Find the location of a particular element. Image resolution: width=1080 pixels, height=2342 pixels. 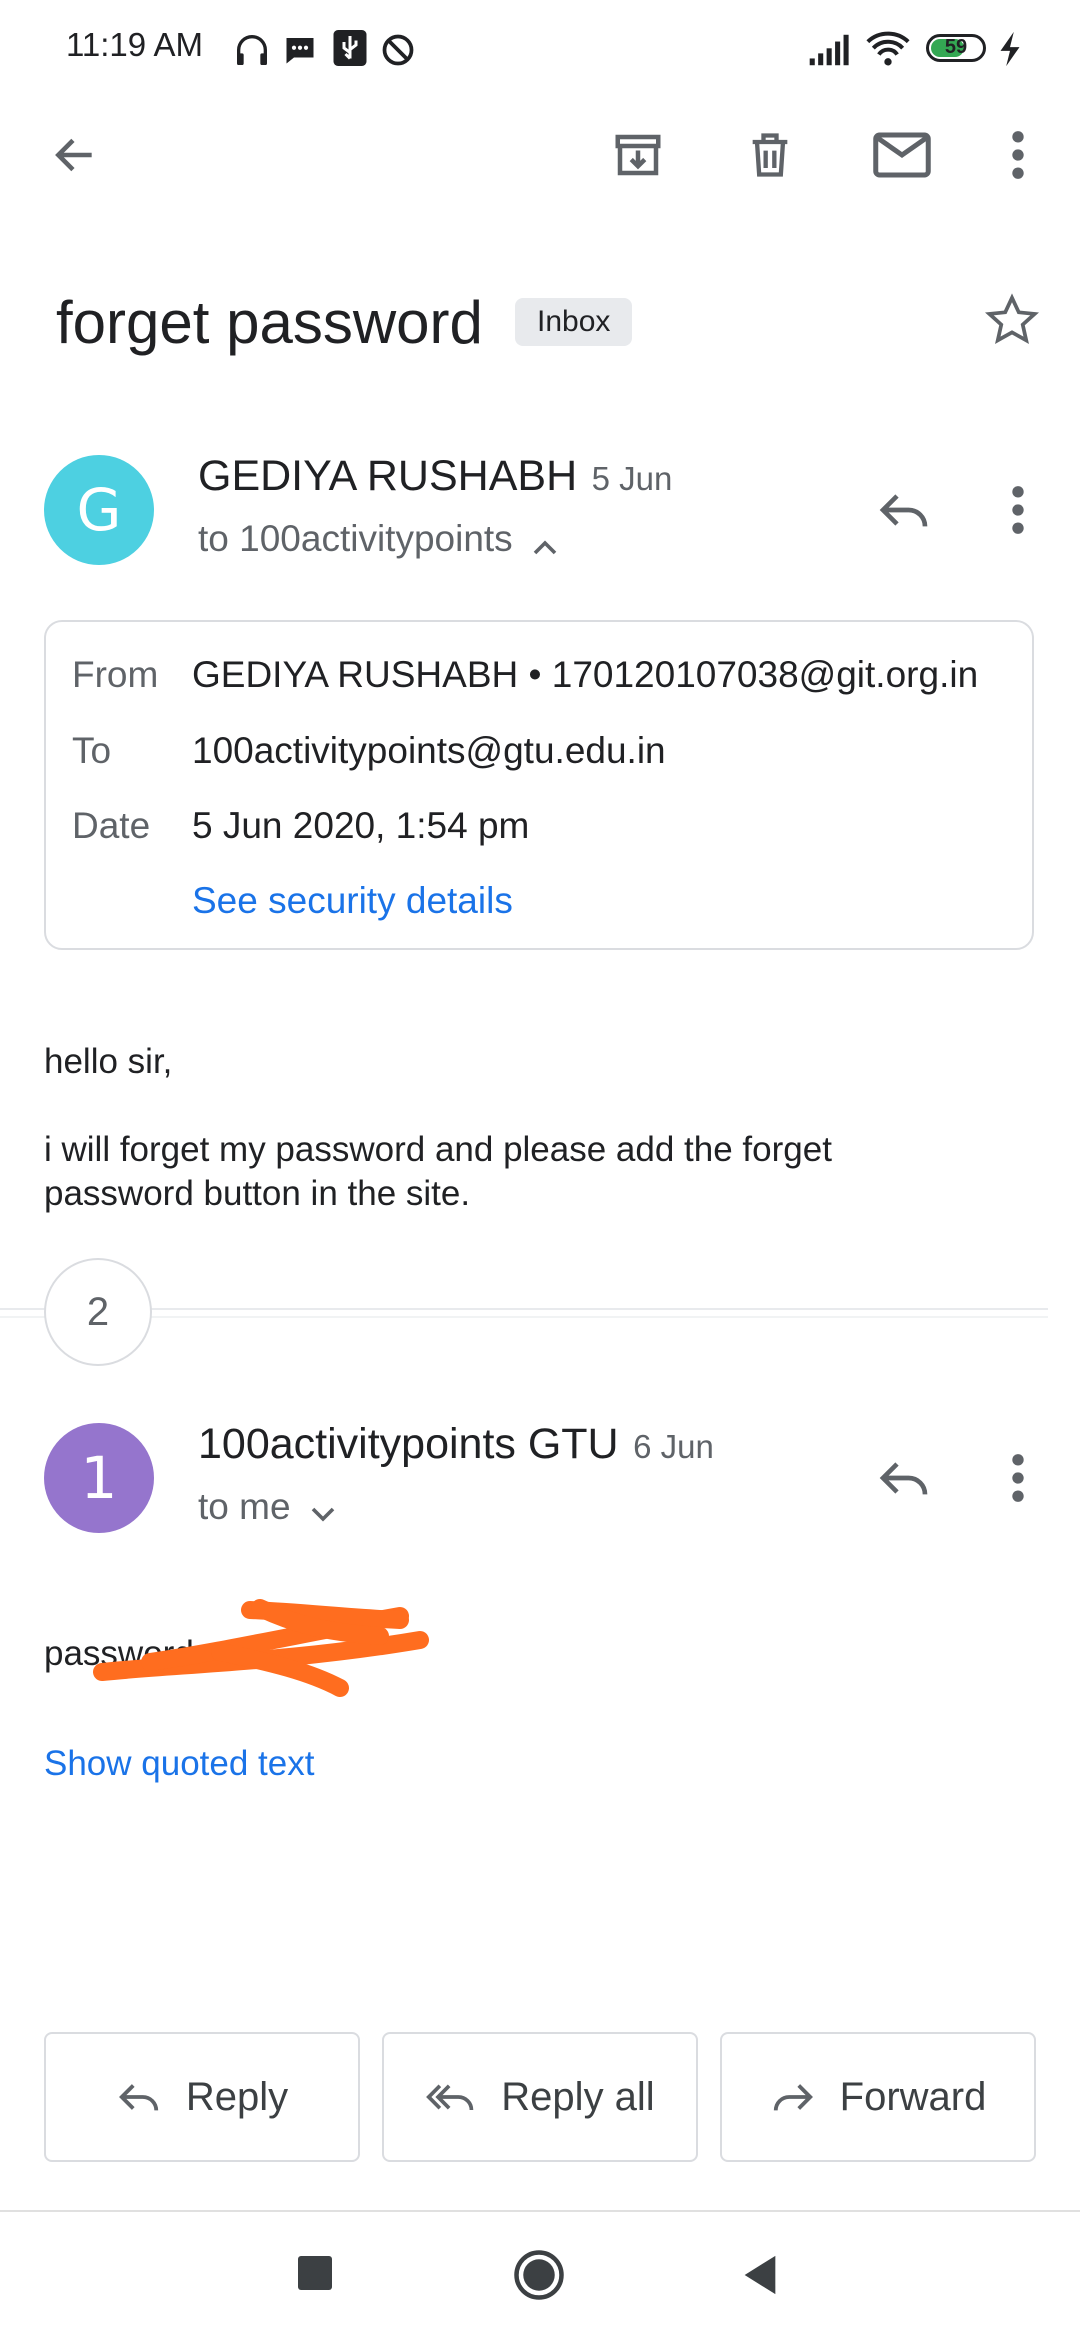

message-date: 6 Jun is located at coordinates (673, 1446).